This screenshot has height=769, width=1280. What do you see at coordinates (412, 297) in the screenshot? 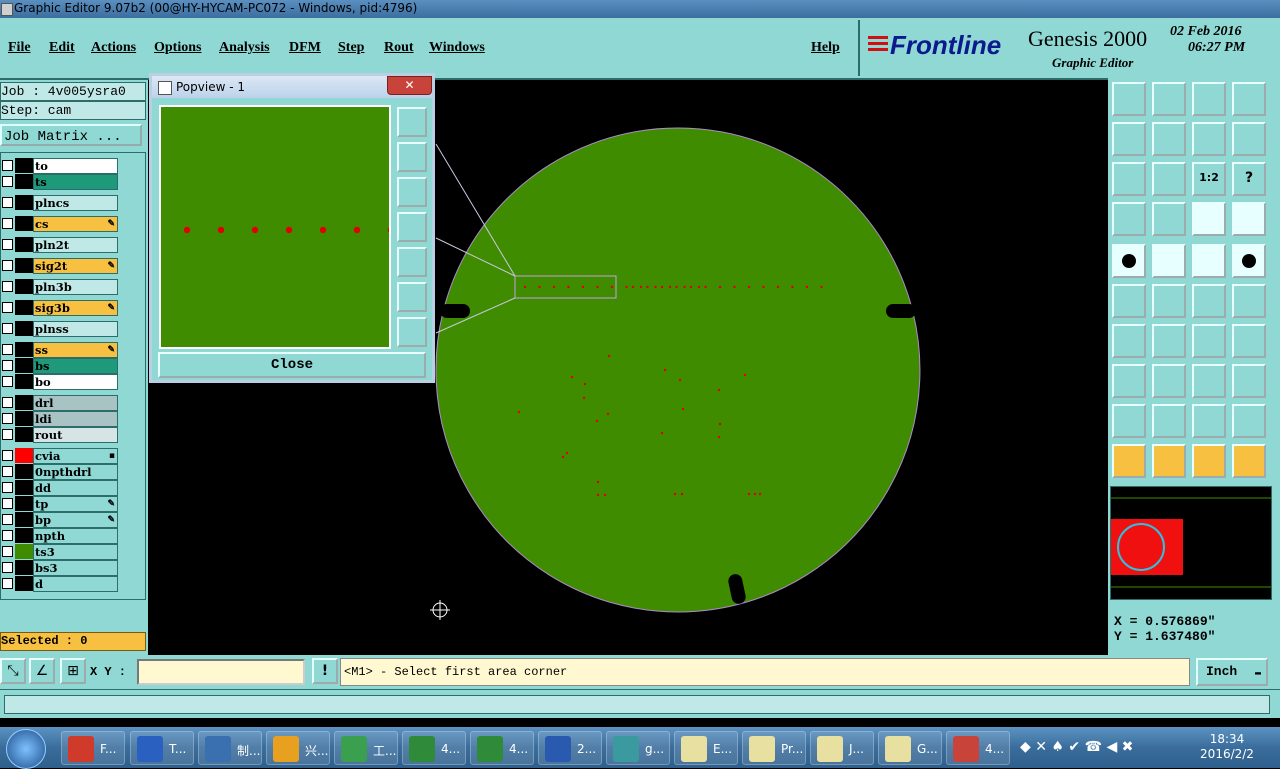
I see `popview-zoom-out-button` at bounding box center [412, 297].